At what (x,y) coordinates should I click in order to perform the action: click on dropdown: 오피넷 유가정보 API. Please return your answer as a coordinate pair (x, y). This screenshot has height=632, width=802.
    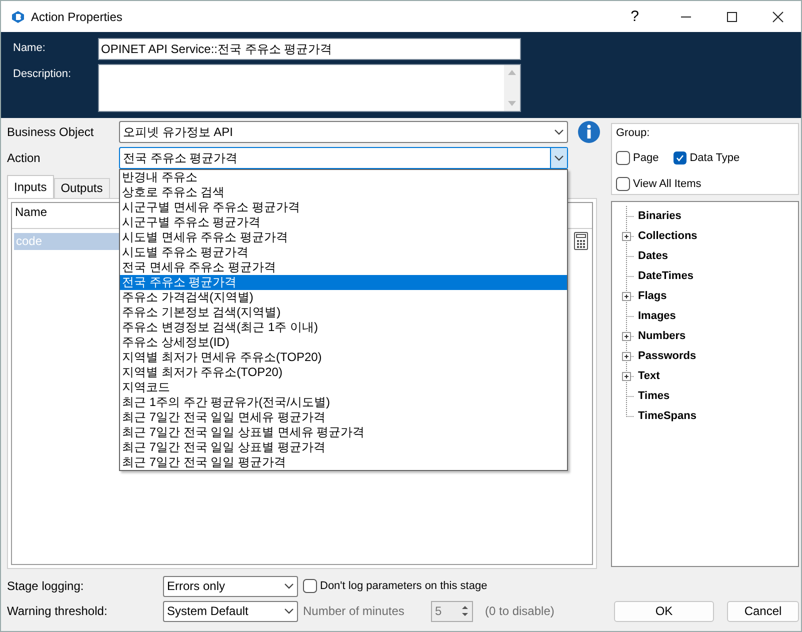
    Looking at the image, I should click on (343, 132).